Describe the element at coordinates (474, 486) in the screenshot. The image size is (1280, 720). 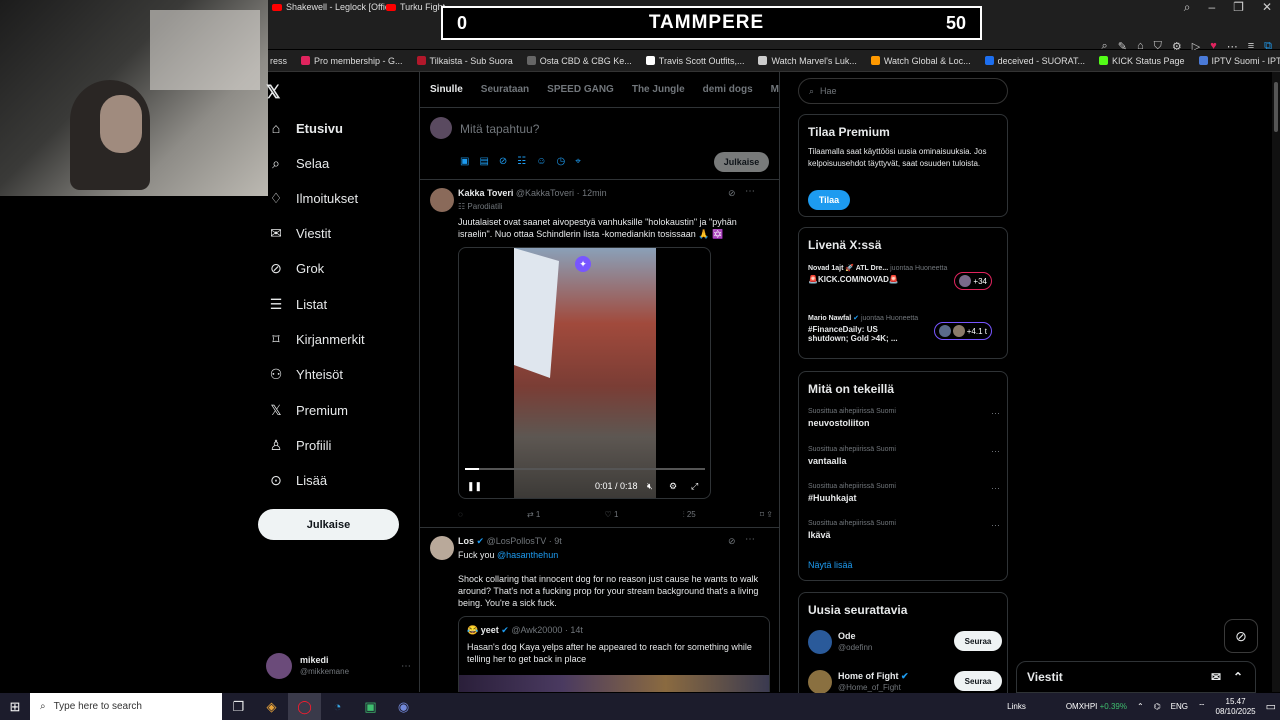
I see `pause-icon: ❚❚` at that location.